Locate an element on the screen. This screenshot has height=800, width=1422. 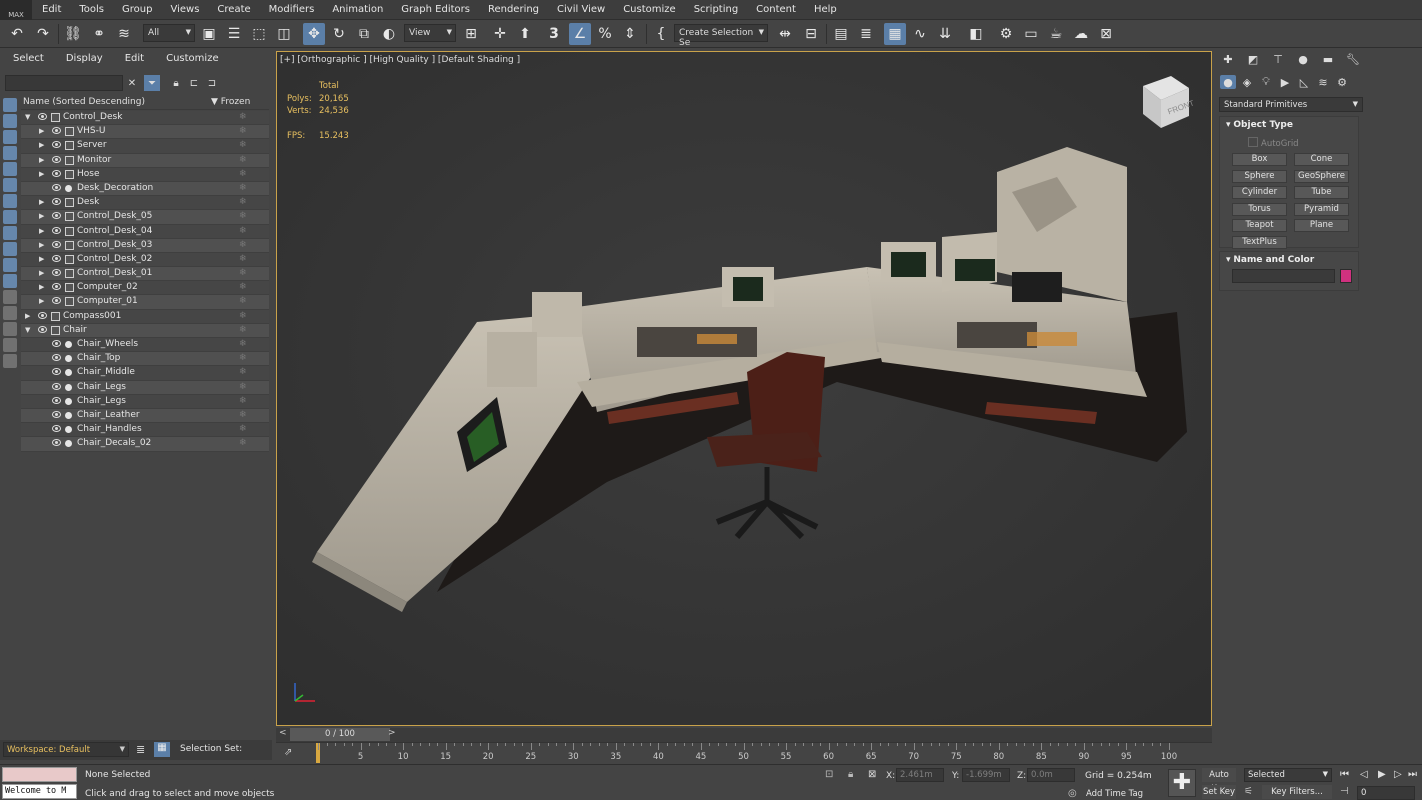
autogrid-checkbox: AutoGrid is located at coordinates (1273, 143).